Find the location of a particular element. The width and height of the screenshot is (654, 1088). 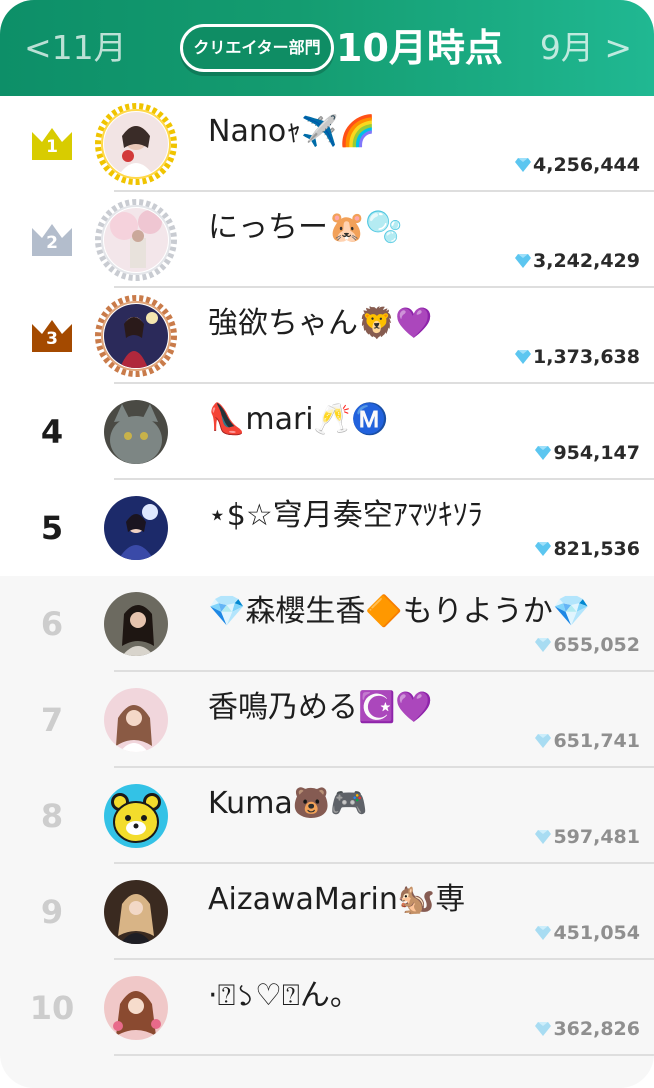

user-name: ⋆$☆穹月奏空ｱﾏﾂｷｿﾗ is located at coordinates (345, 515).